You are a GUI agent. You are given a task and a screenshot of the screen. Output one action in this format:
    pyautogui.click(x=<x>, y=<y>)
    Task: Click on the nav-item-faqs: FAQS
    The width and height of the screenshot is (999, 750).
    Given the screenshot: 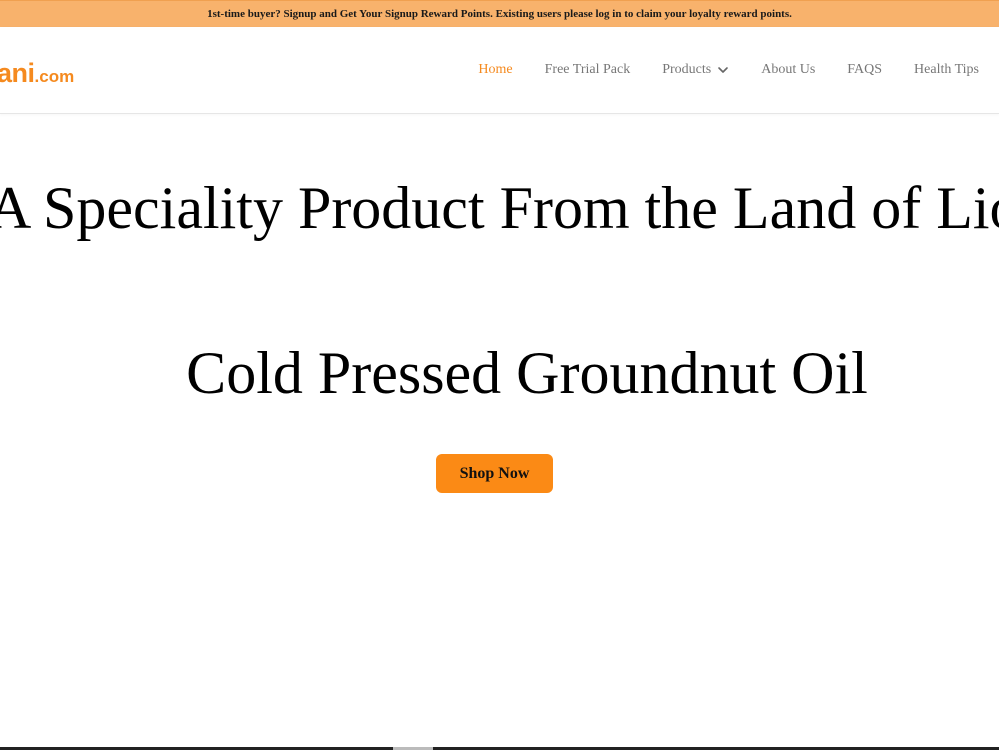 What is the action you would take?
    pyautogui.click(x=864, y=70)
    